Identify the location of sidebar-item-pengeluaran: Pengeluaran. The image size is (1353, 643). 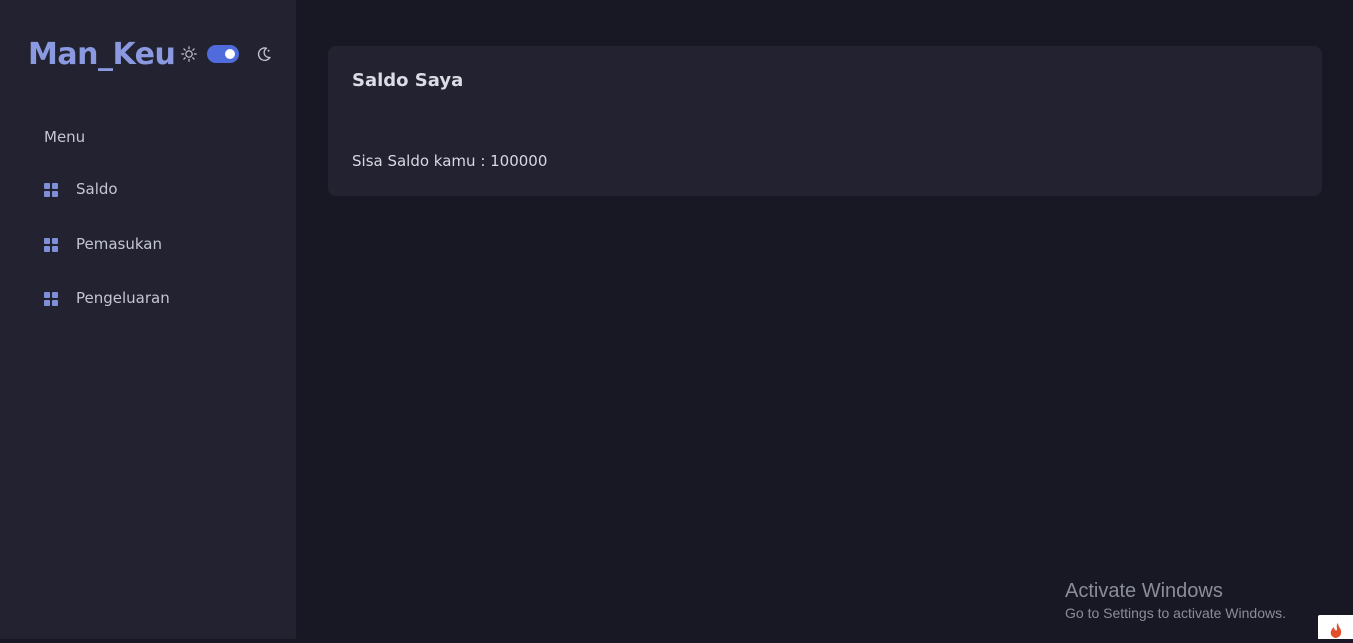
(107, 298).